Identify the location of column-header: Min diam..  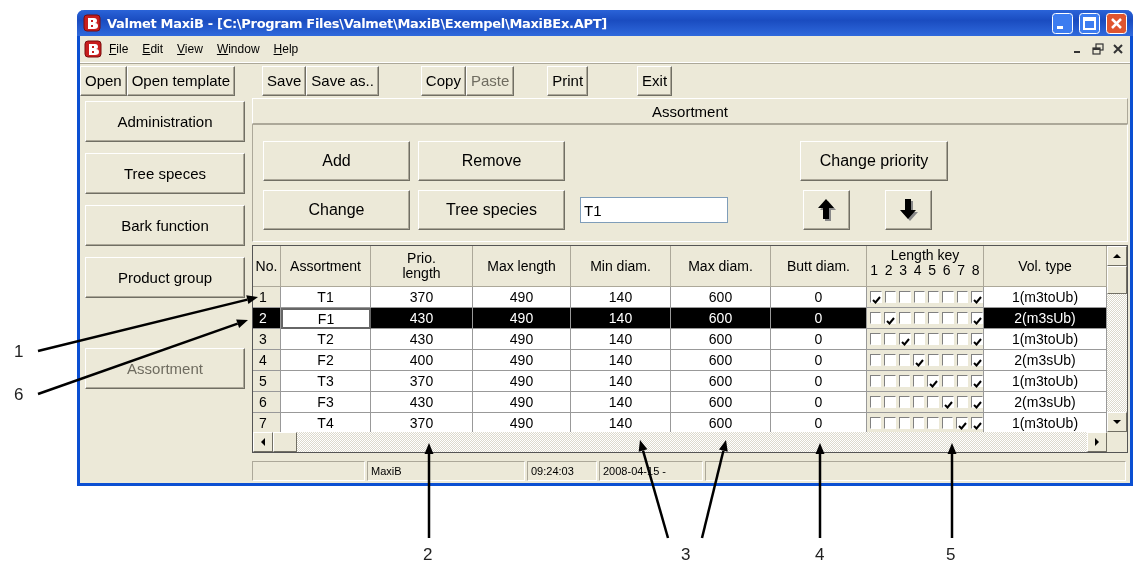
(621, 266).